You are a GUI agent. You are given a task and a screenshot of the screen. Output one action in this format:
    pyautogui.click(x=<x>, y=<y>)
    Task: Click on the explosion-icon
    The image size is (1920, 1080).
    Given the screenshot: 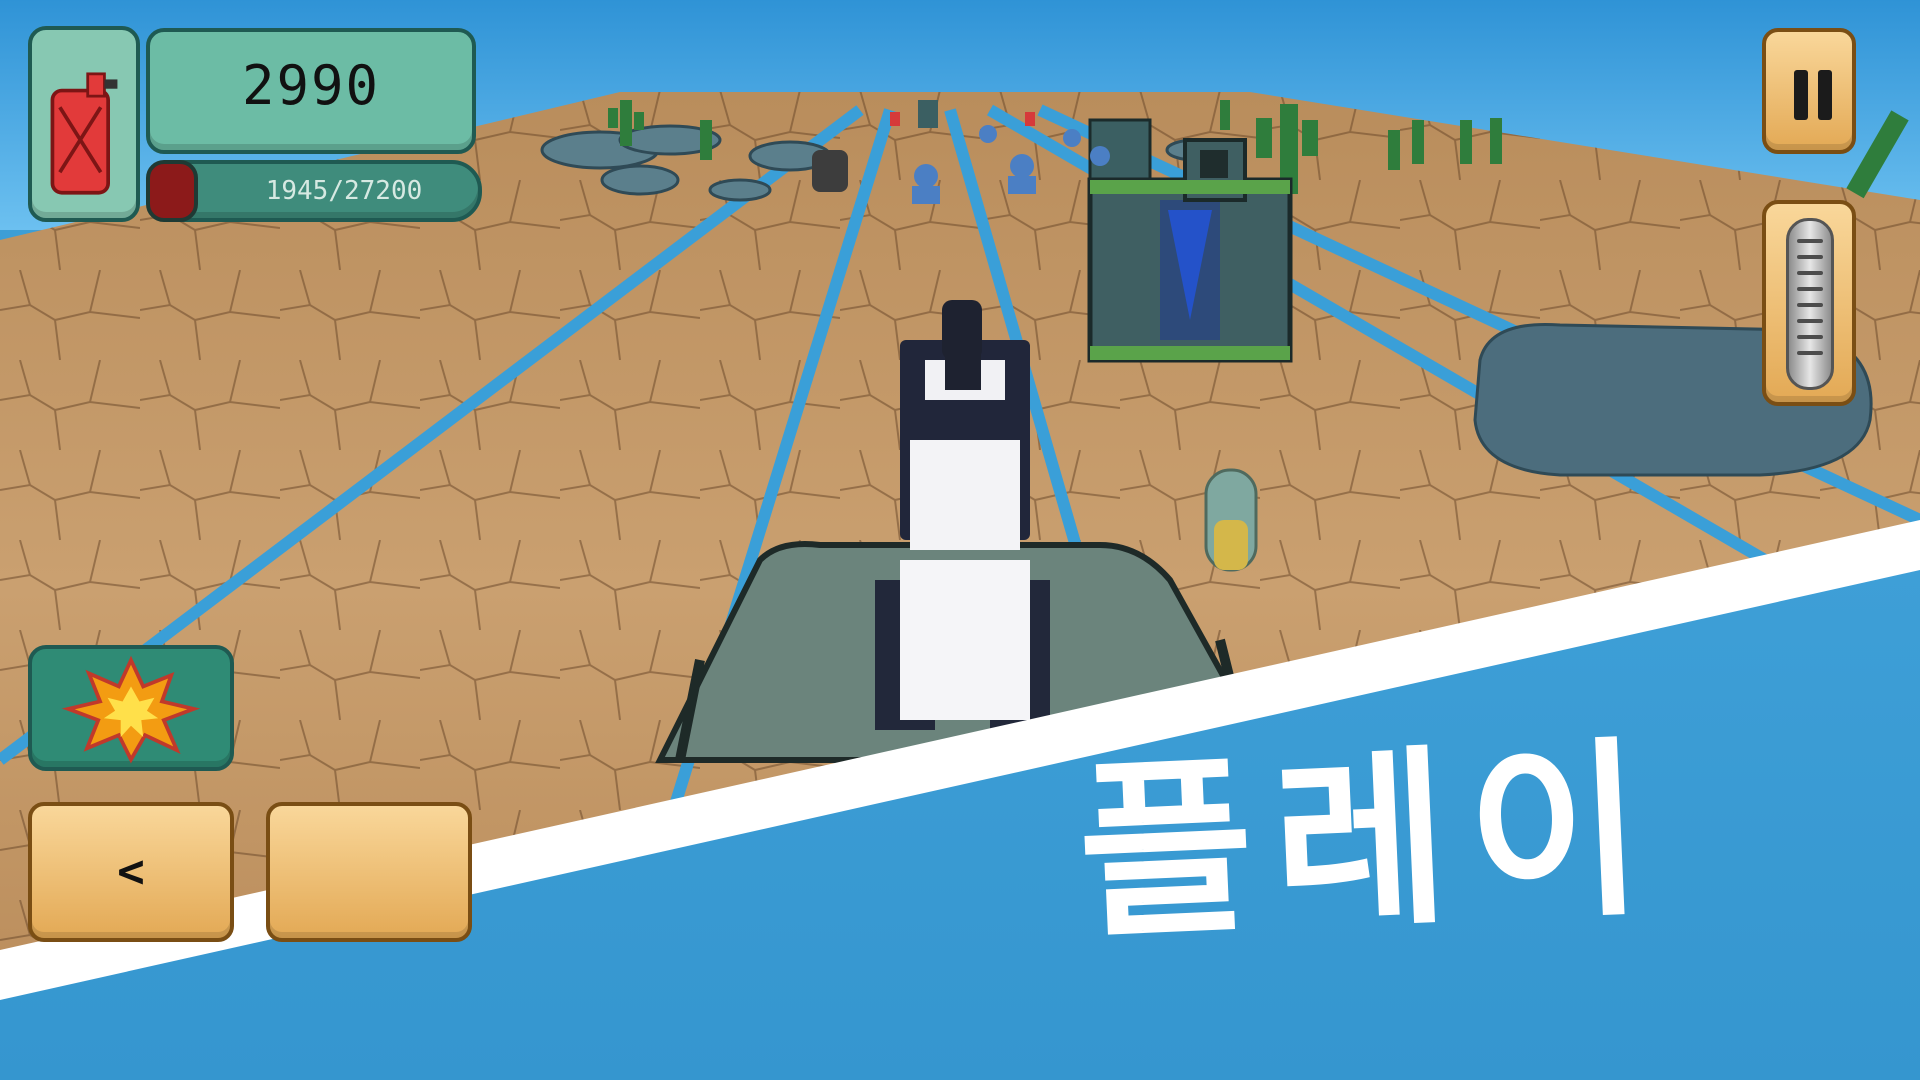 What is the action you would take?
    pyautogui.click(x=131, y=709)
    